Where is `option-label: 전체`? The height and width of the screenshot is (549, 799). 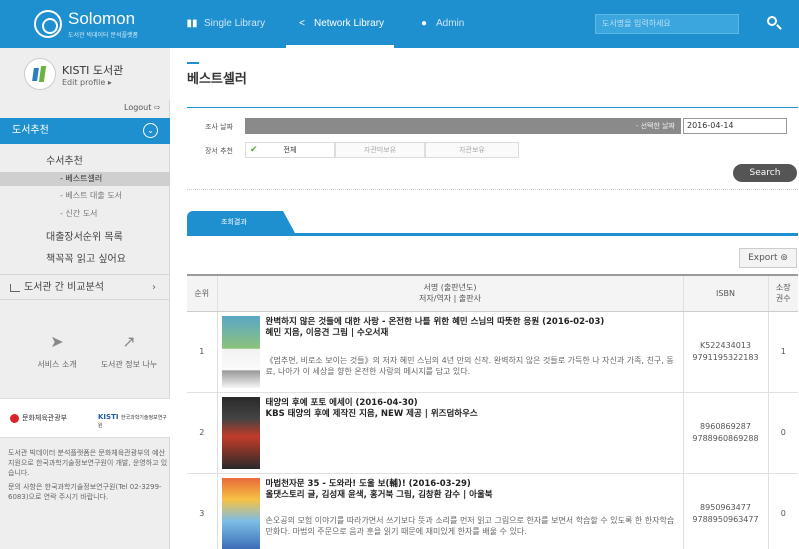
option-label: 전체 is located at coordinates (290, 150).